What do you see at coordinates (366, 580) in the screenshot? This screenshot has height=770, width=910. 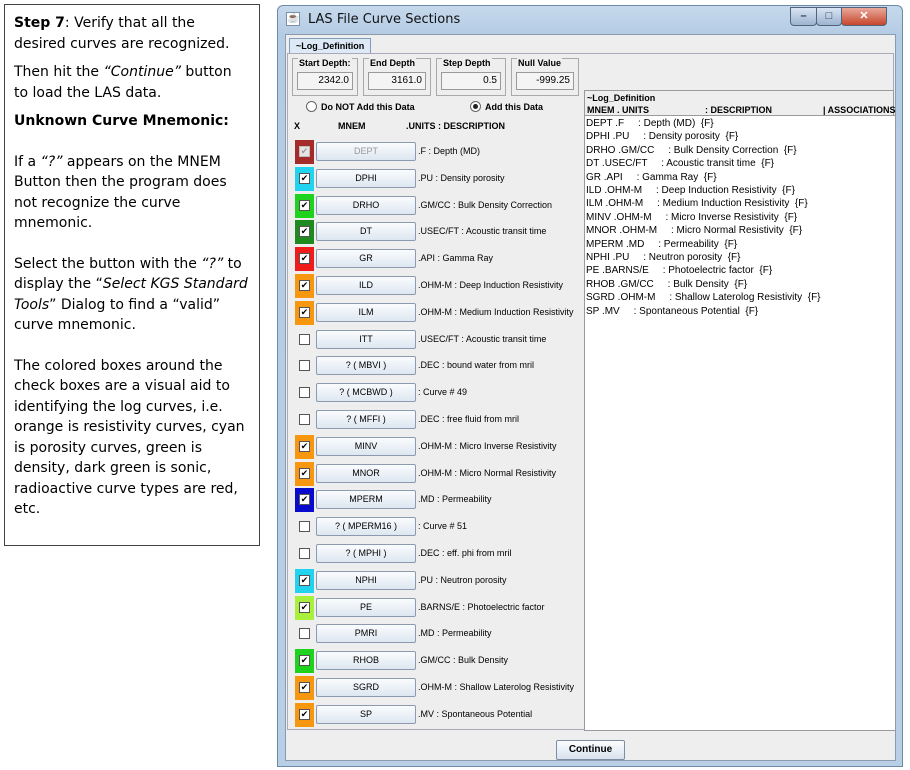 I see `mnem-button: NPHI` at bounding box center [366, 580].